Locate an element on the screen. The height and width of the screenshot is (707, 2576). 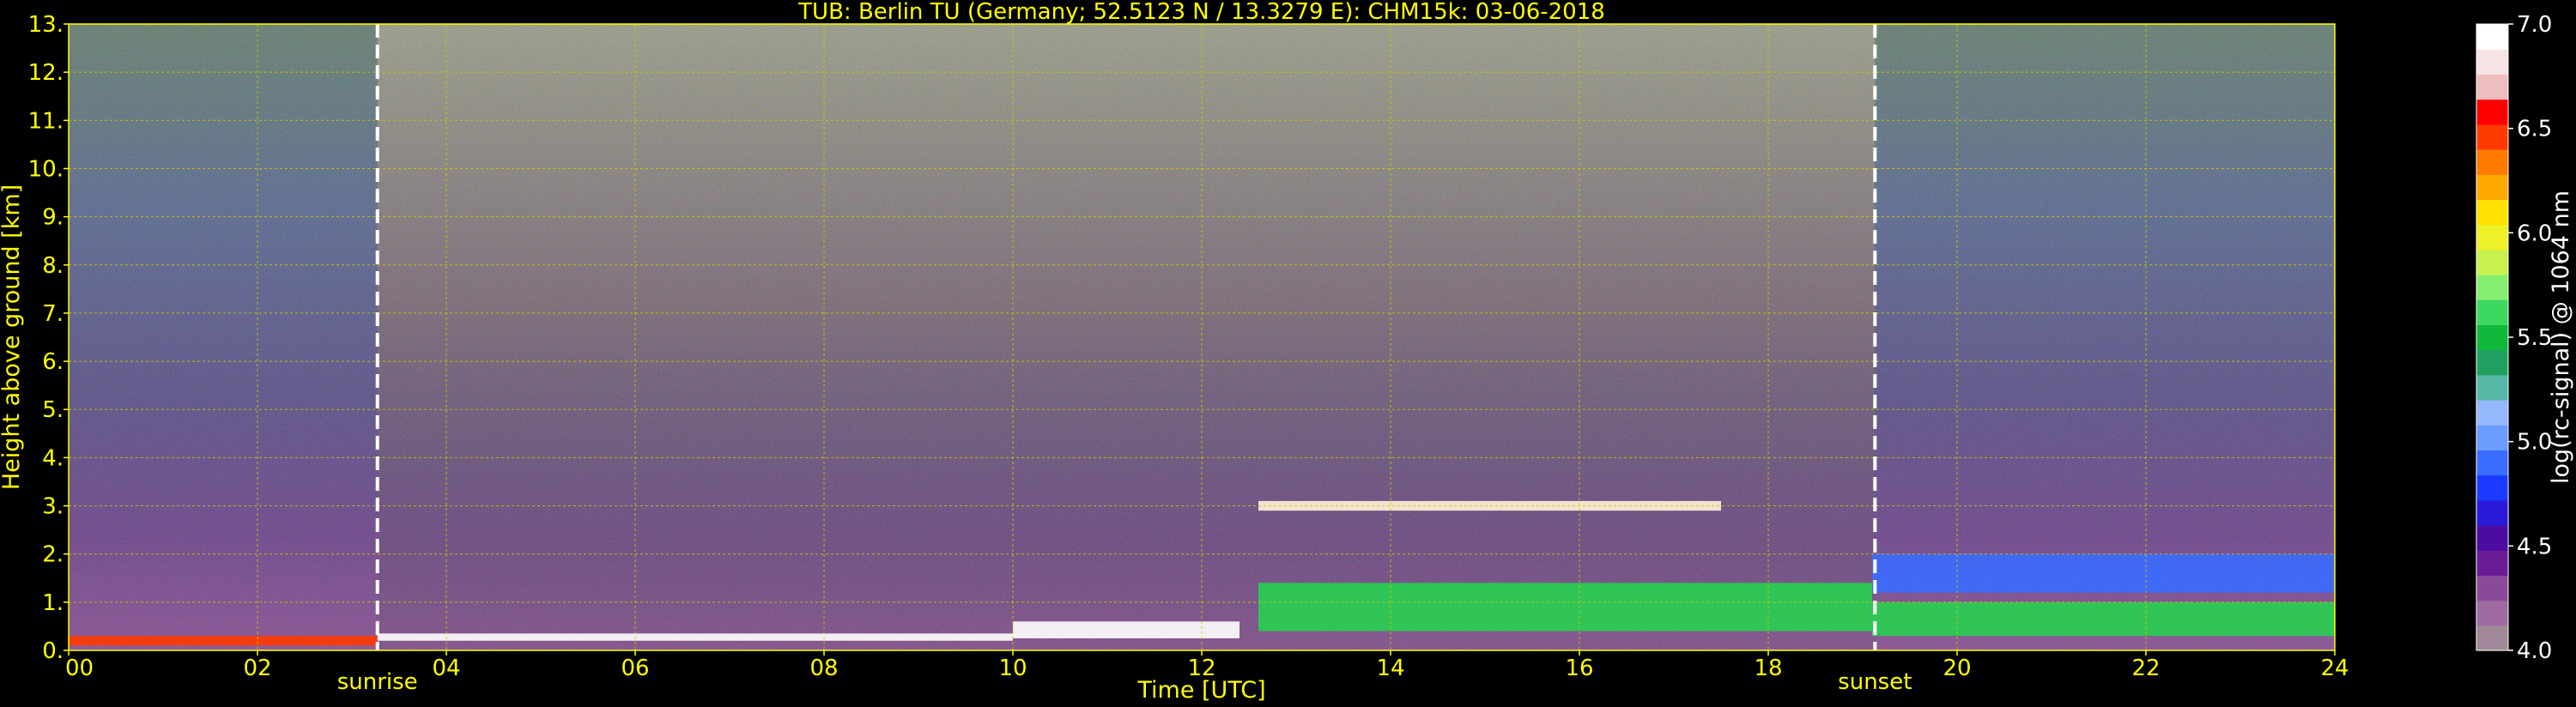
y-tick-label: 6. is located at coordinates (53, 362).